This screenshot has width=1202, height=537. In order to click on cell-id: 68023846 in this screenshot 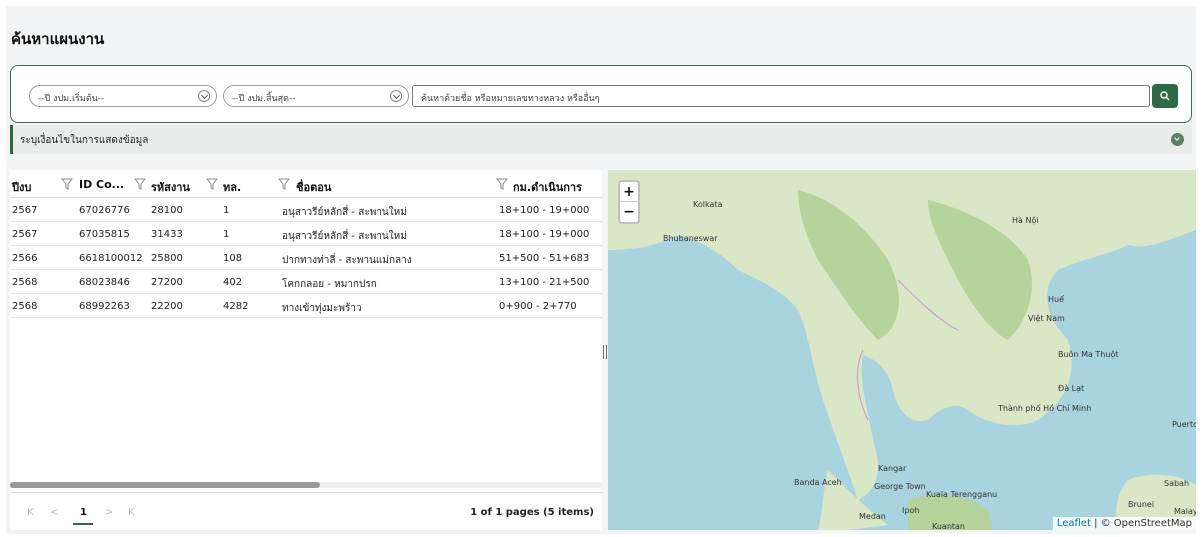, I will do `click(104, 282)`.